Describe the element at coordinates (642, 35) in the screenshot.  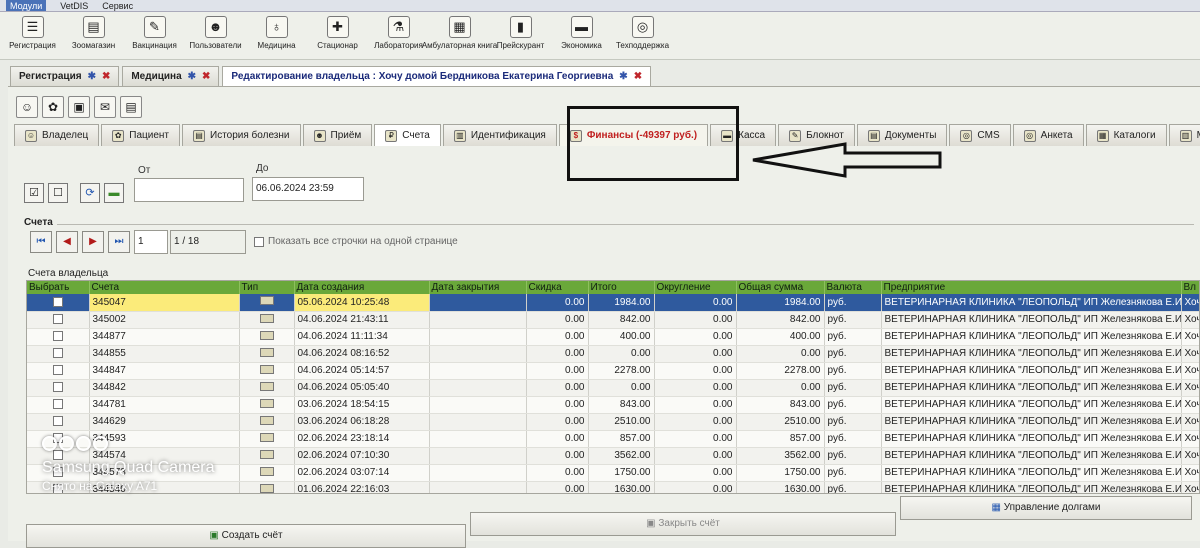
I see `toolbar-button-10: ◎ Техподдержка` at that location.